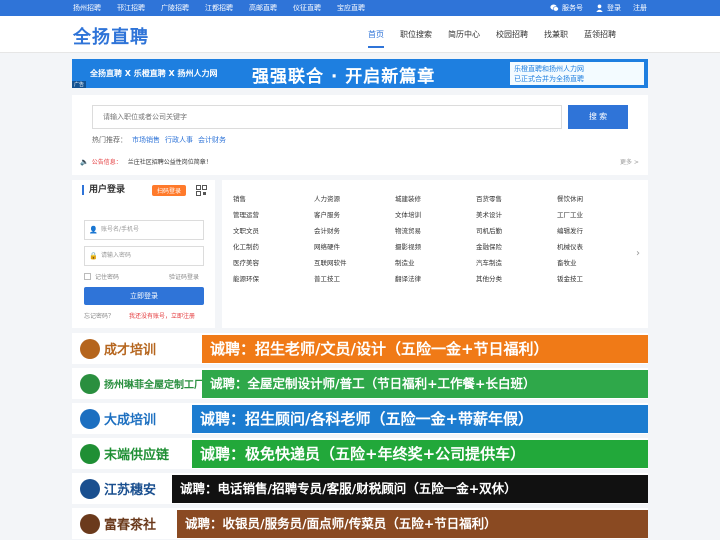 This screenshot has width=720, height=540. I want to click on qr-login-button: 扫码登录, so click(169, 190).